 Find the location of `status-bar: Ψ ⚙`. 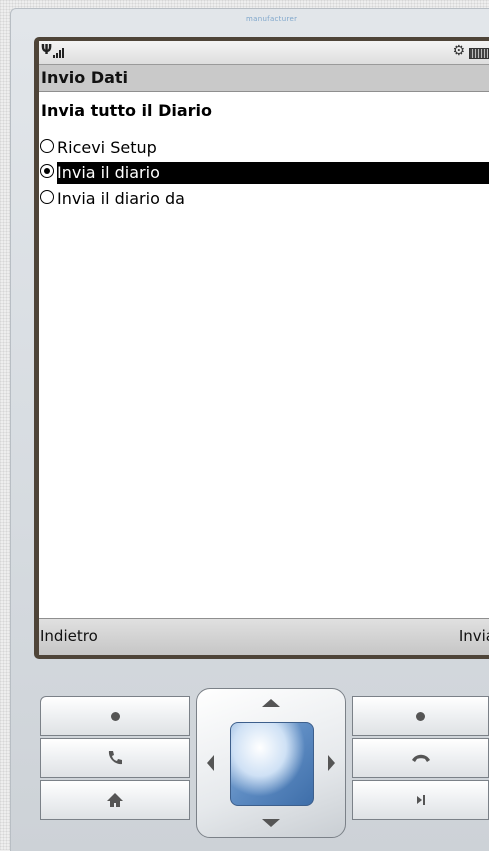

status-bar: Ψ ⚙ is located at coordinates (264, 53).